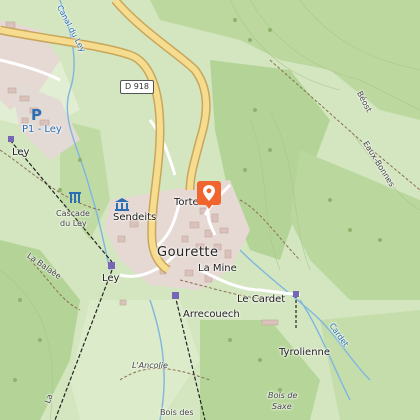 This screenshot has width=420, height=420. What do you see at coordinates (21, 152) in the screenshot?
I see `label-ley-top: Ley` at bounding box center [21, 152].